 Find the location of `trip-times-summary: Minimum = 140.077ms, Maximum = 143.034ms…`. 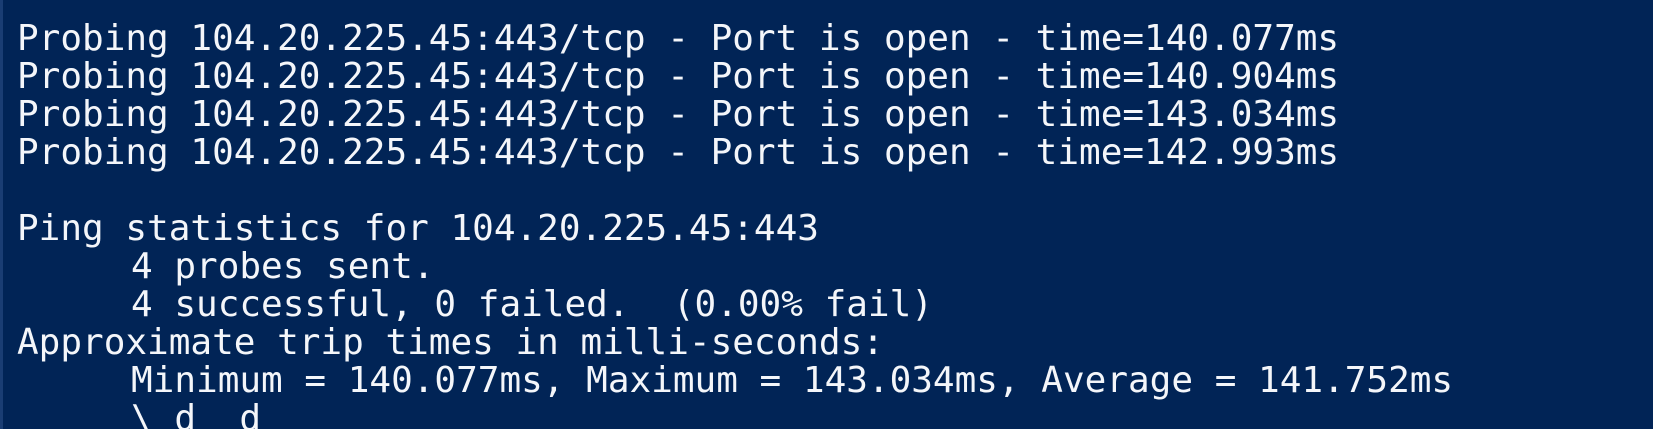

trip-times-summary: Minimum = 140.077ms, Maximum = 143.034ms… is located at coordinates (792, 380).